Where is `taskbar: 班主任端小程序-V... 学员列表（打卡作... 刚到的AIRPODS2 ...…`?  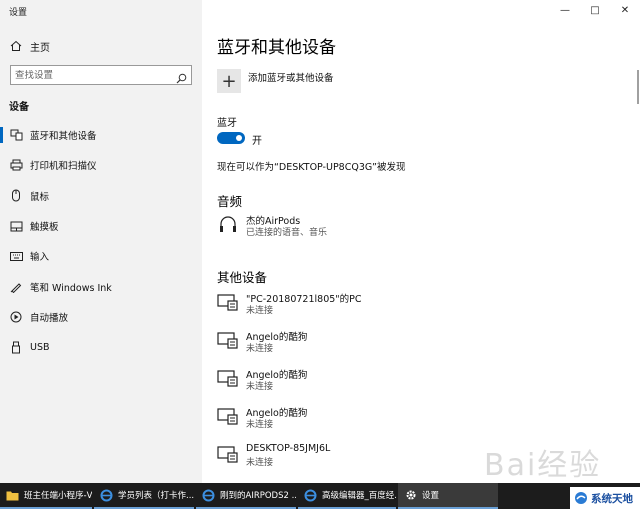 taskbar: 班主任端小程序-V... 学员列表（打卡作... 刚到的AIRPODS2 ...… is located at coordinates (320, 496).